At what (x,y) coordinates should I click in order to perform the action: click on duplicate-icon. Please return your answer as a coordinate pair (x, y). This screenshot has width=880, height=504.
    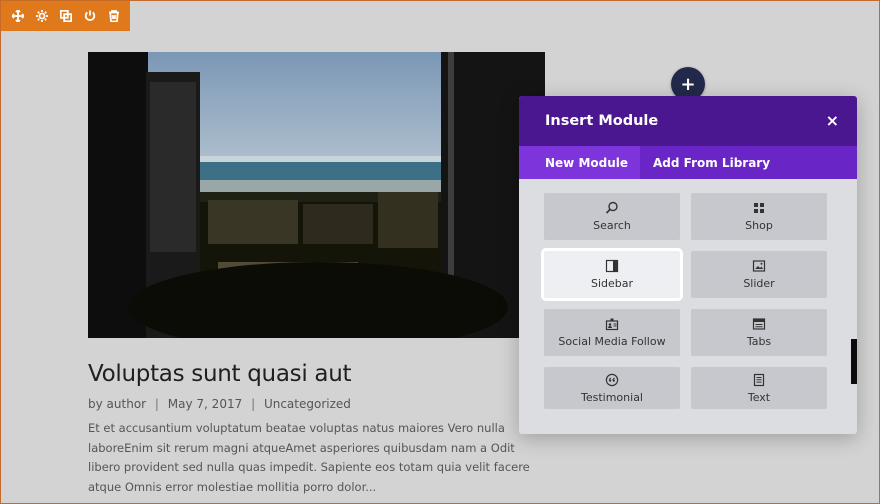
    Looking at the image, I should click on (66, 16).